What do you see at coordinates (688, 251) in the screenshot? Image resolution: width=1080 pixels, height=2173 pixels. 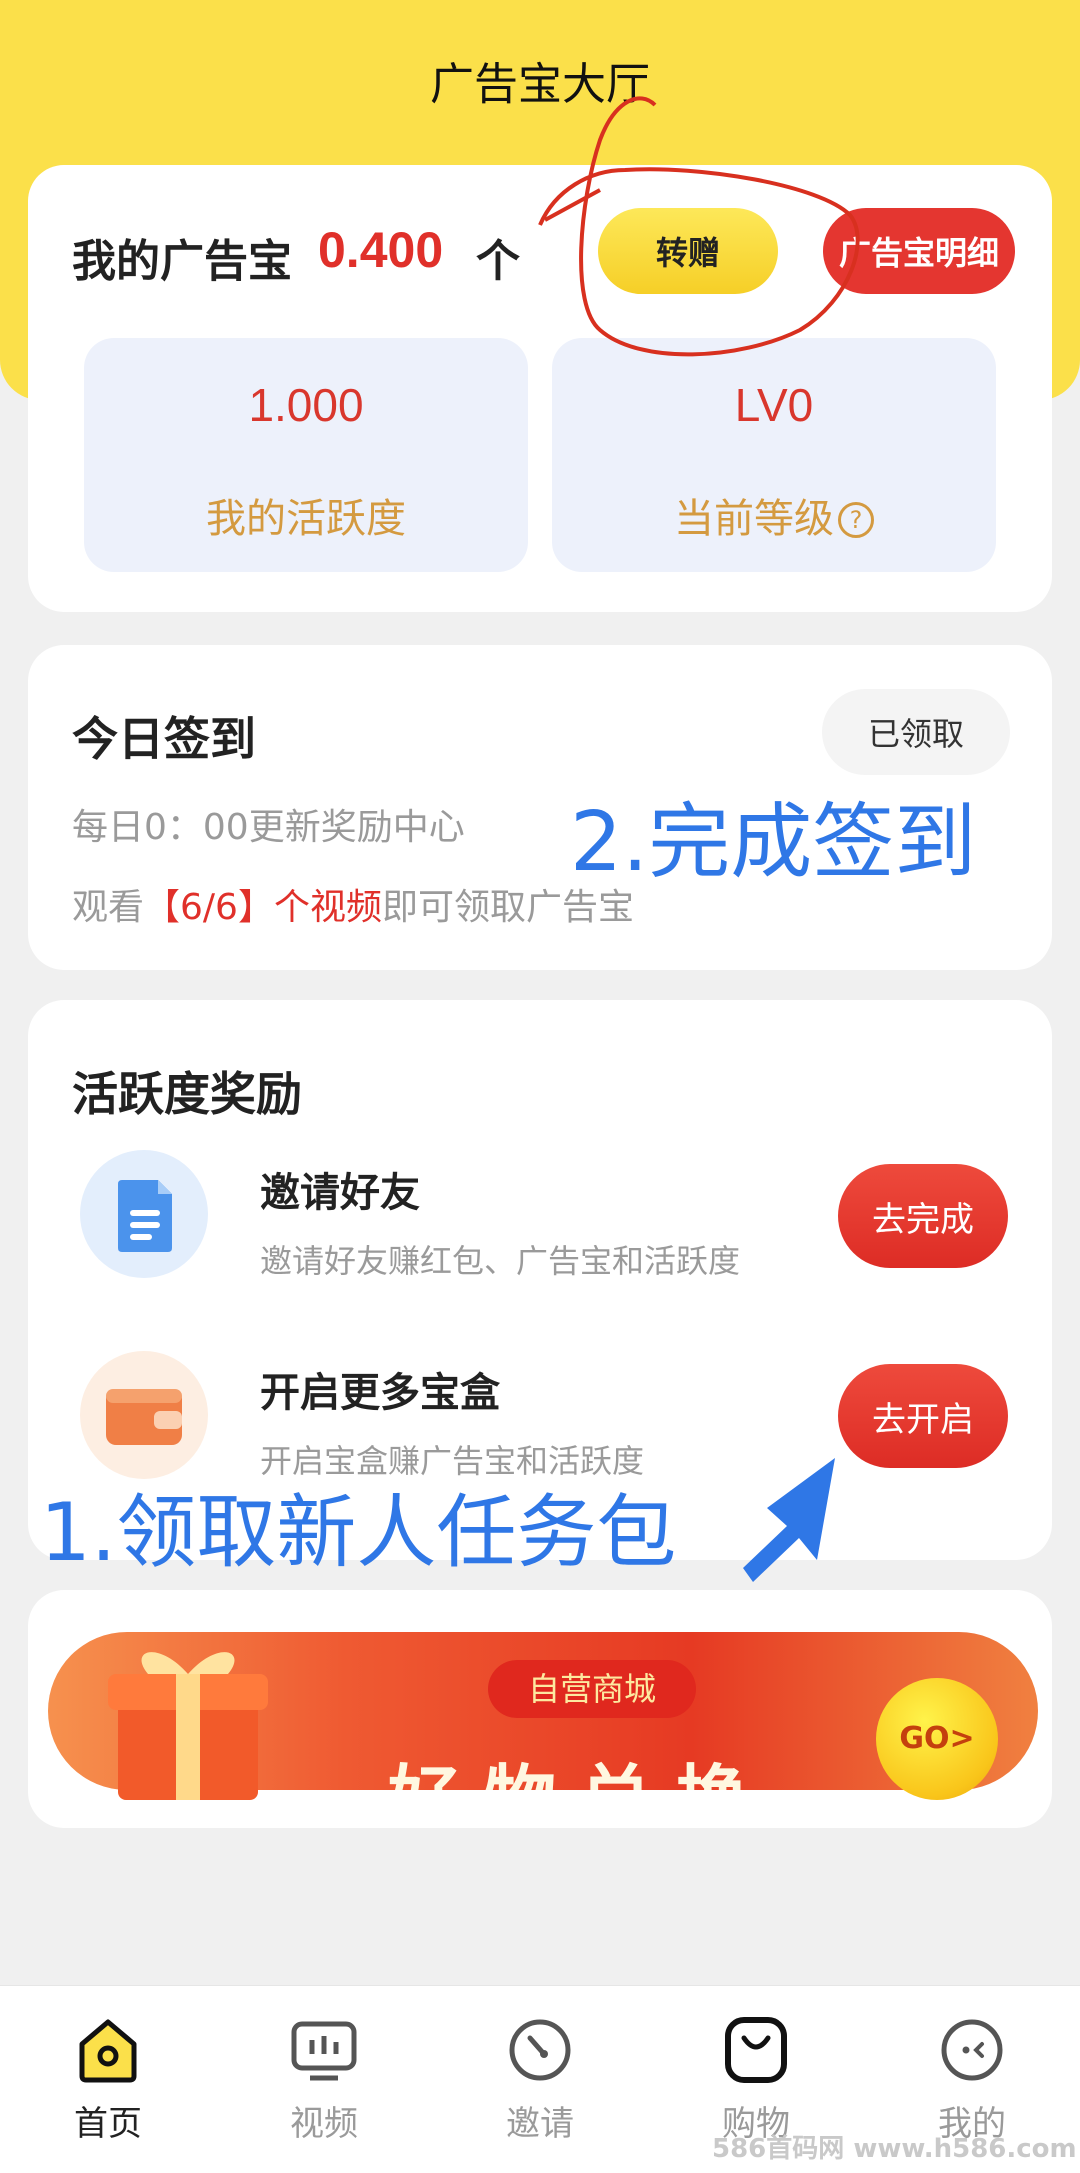 I see `transfer-button: 转赠` at bounding box center [688, 251].